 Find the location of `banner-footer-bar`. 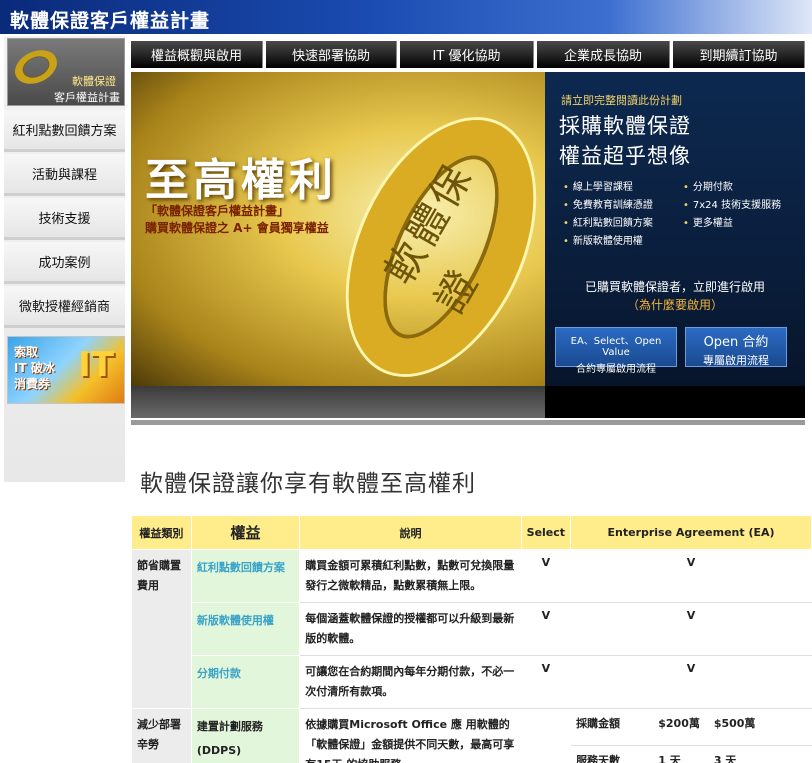

banner-footer-bar is located at coordinates (338, 402).